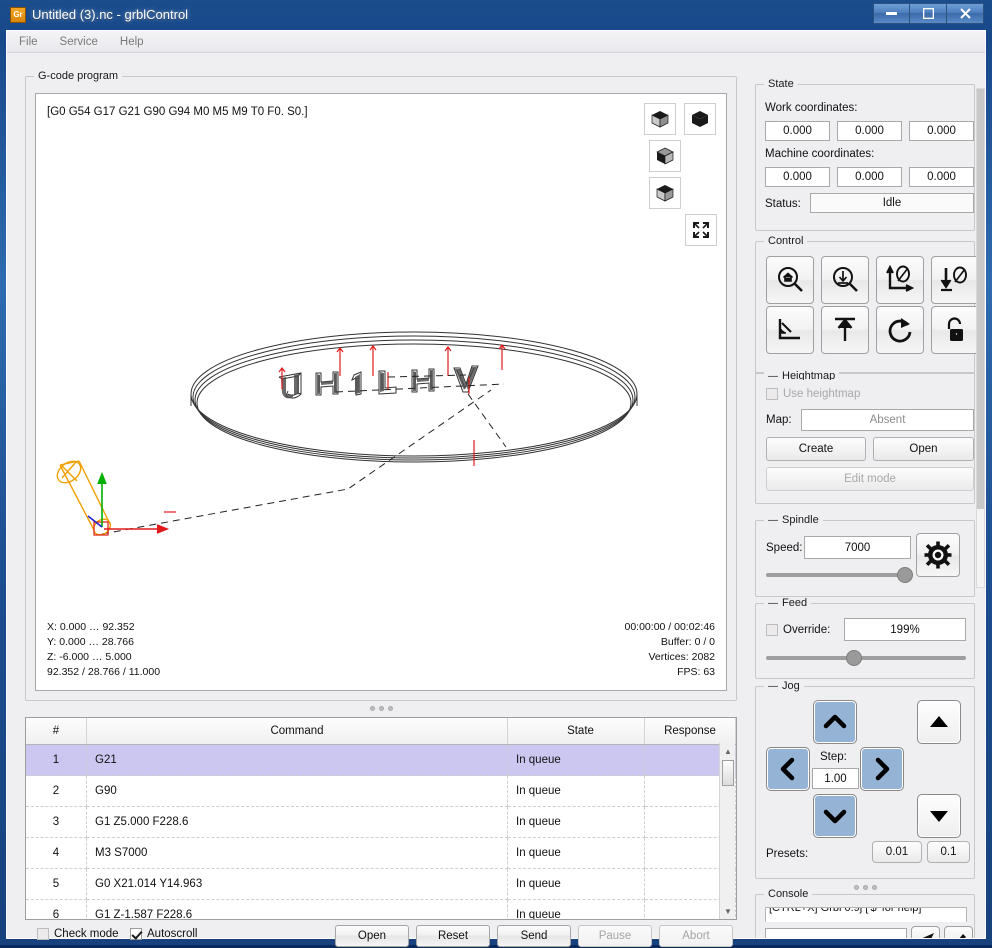 The width and height of the screenshot is (992, 948). I want to click on column-header-response: Response, so click(690, 731).